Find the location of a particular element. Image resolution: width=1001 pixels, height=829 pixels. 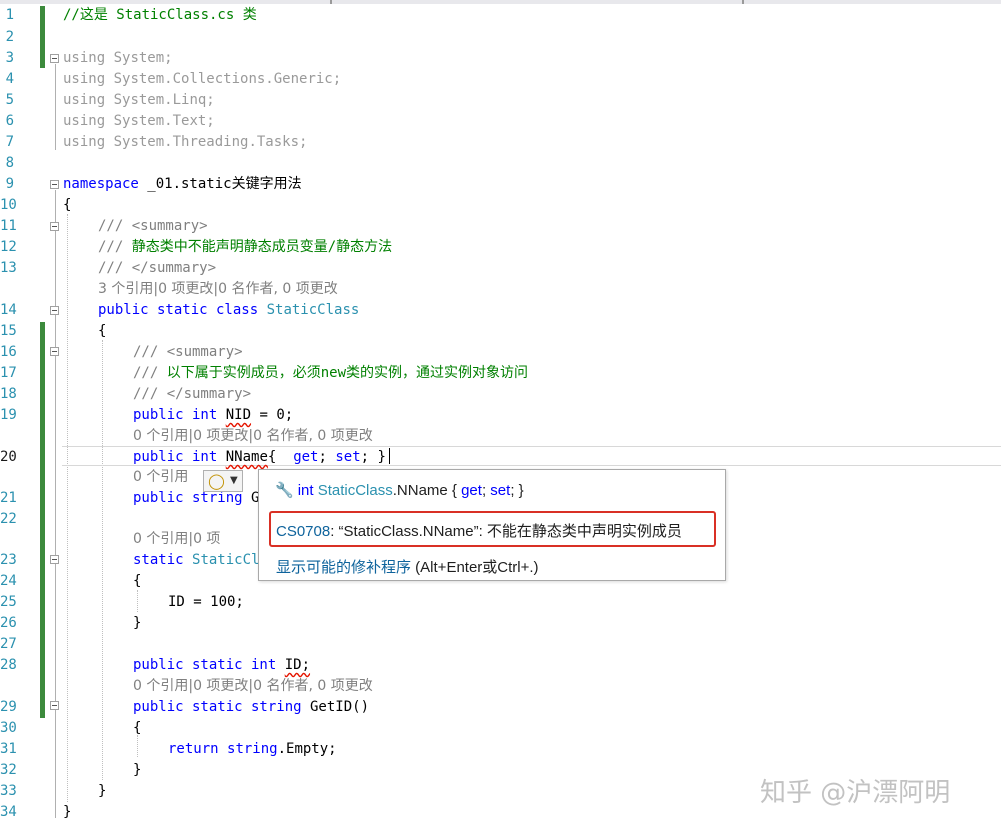

code-line-20: public int NName{ get; set; } is located at coordinates (259, 457).